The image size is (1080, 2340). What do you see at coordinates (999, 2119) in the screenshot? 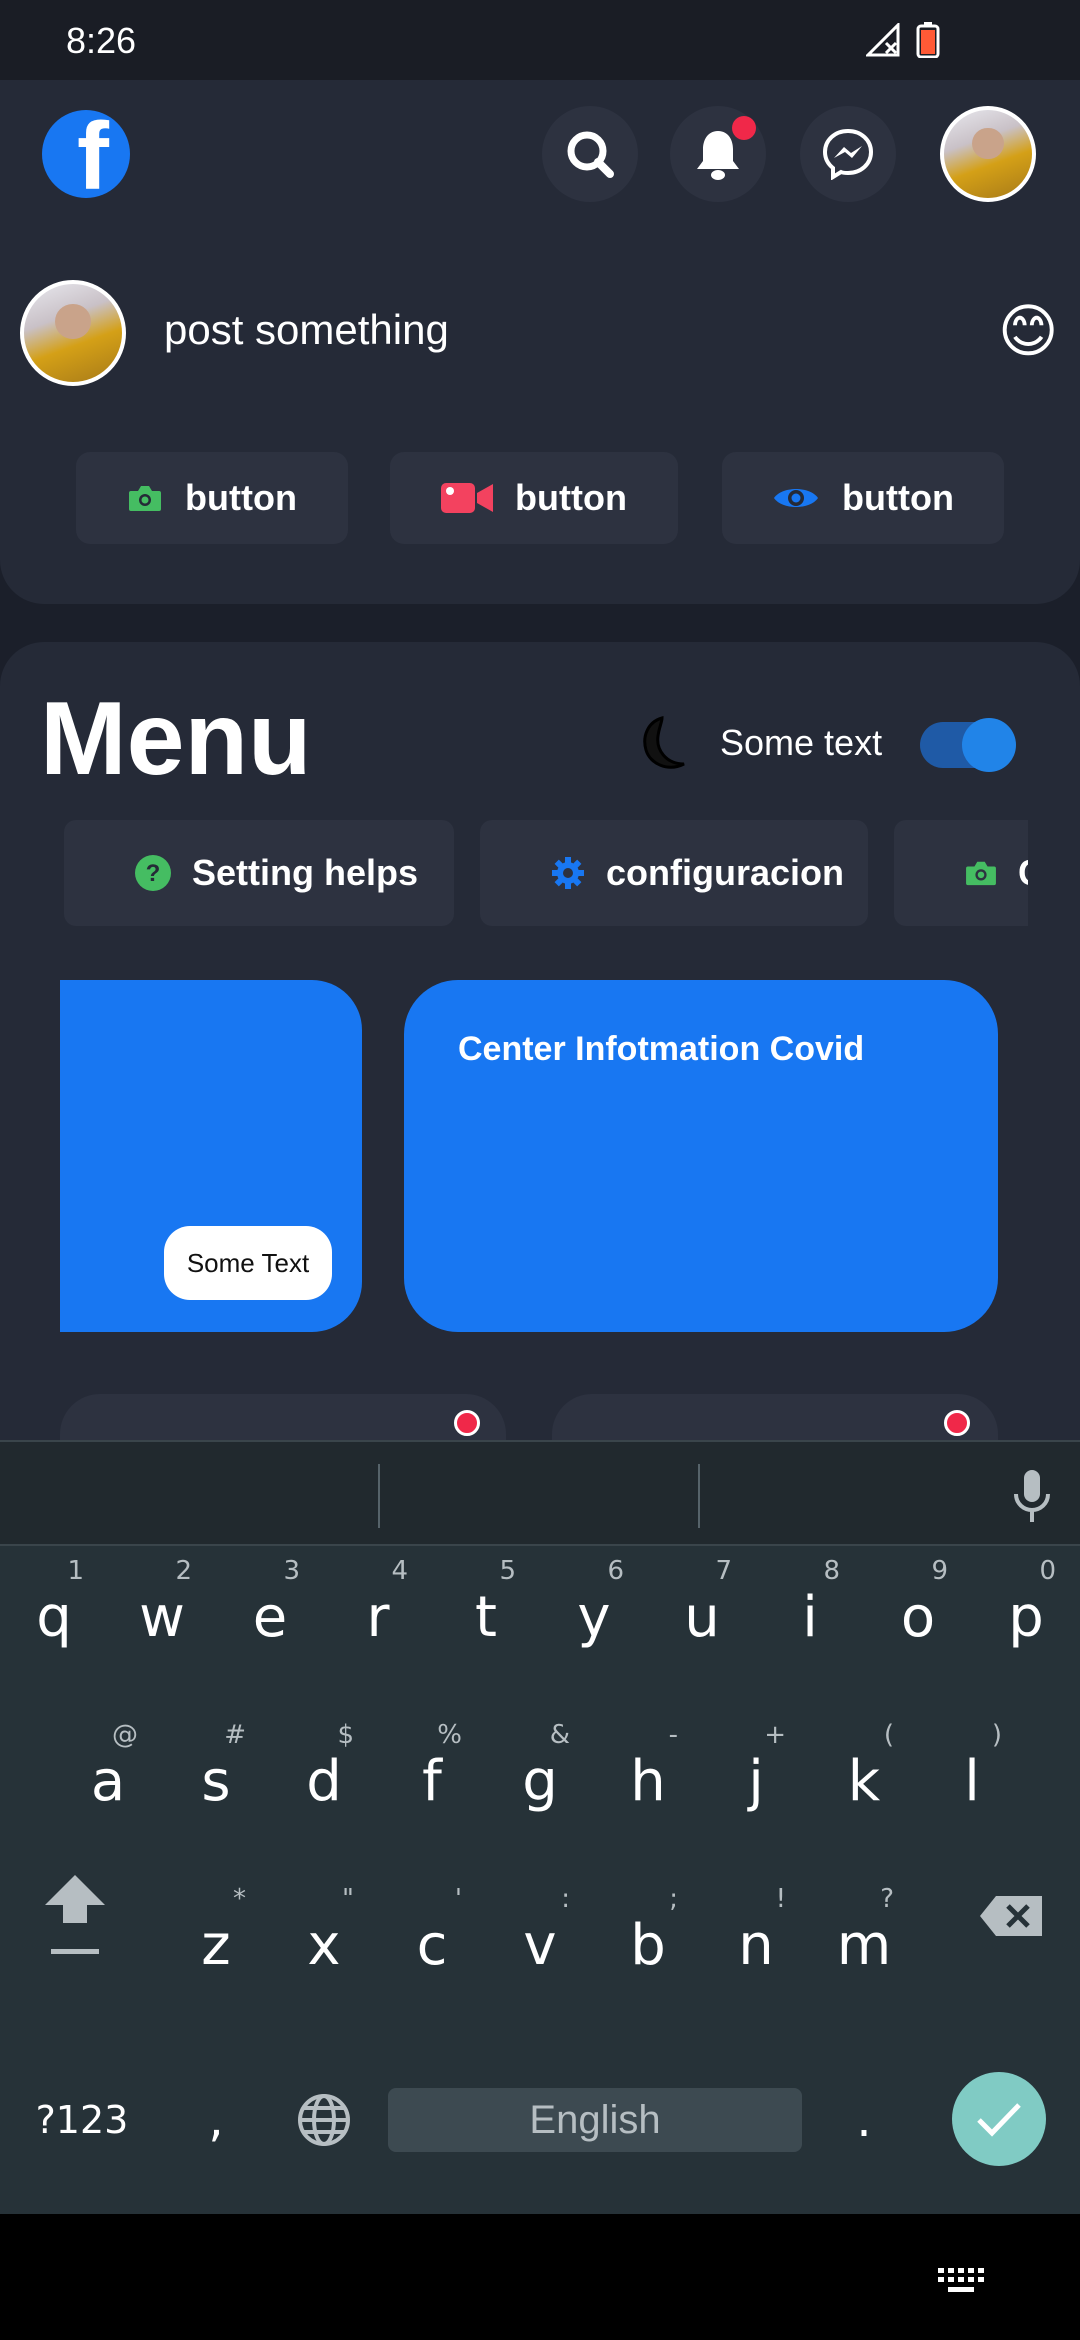
I see `enter-key` at bounding box center [999, 2119].